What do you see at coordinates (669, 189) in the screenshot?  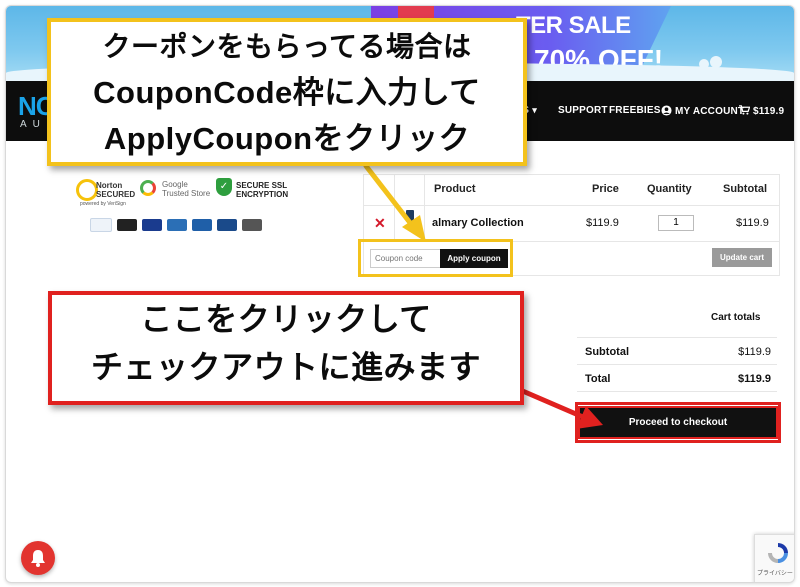 I see `column-header-quantity: Quantity` at bounding box center [669, 189].